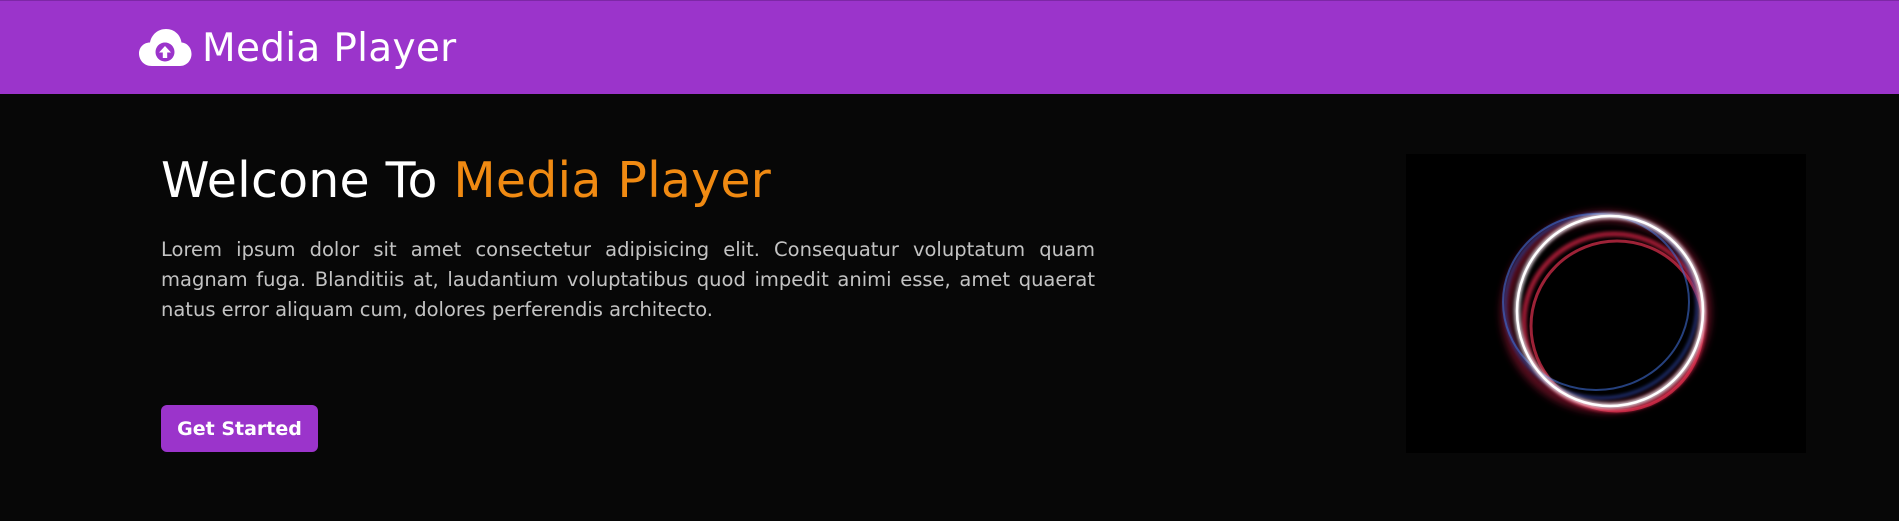 Image resolution: width=1899 pixels, height=521 pixels. Describe the element at coordinates (612, 180) in the screenshot. I see `hero-title-accent: Media Player` at that location.